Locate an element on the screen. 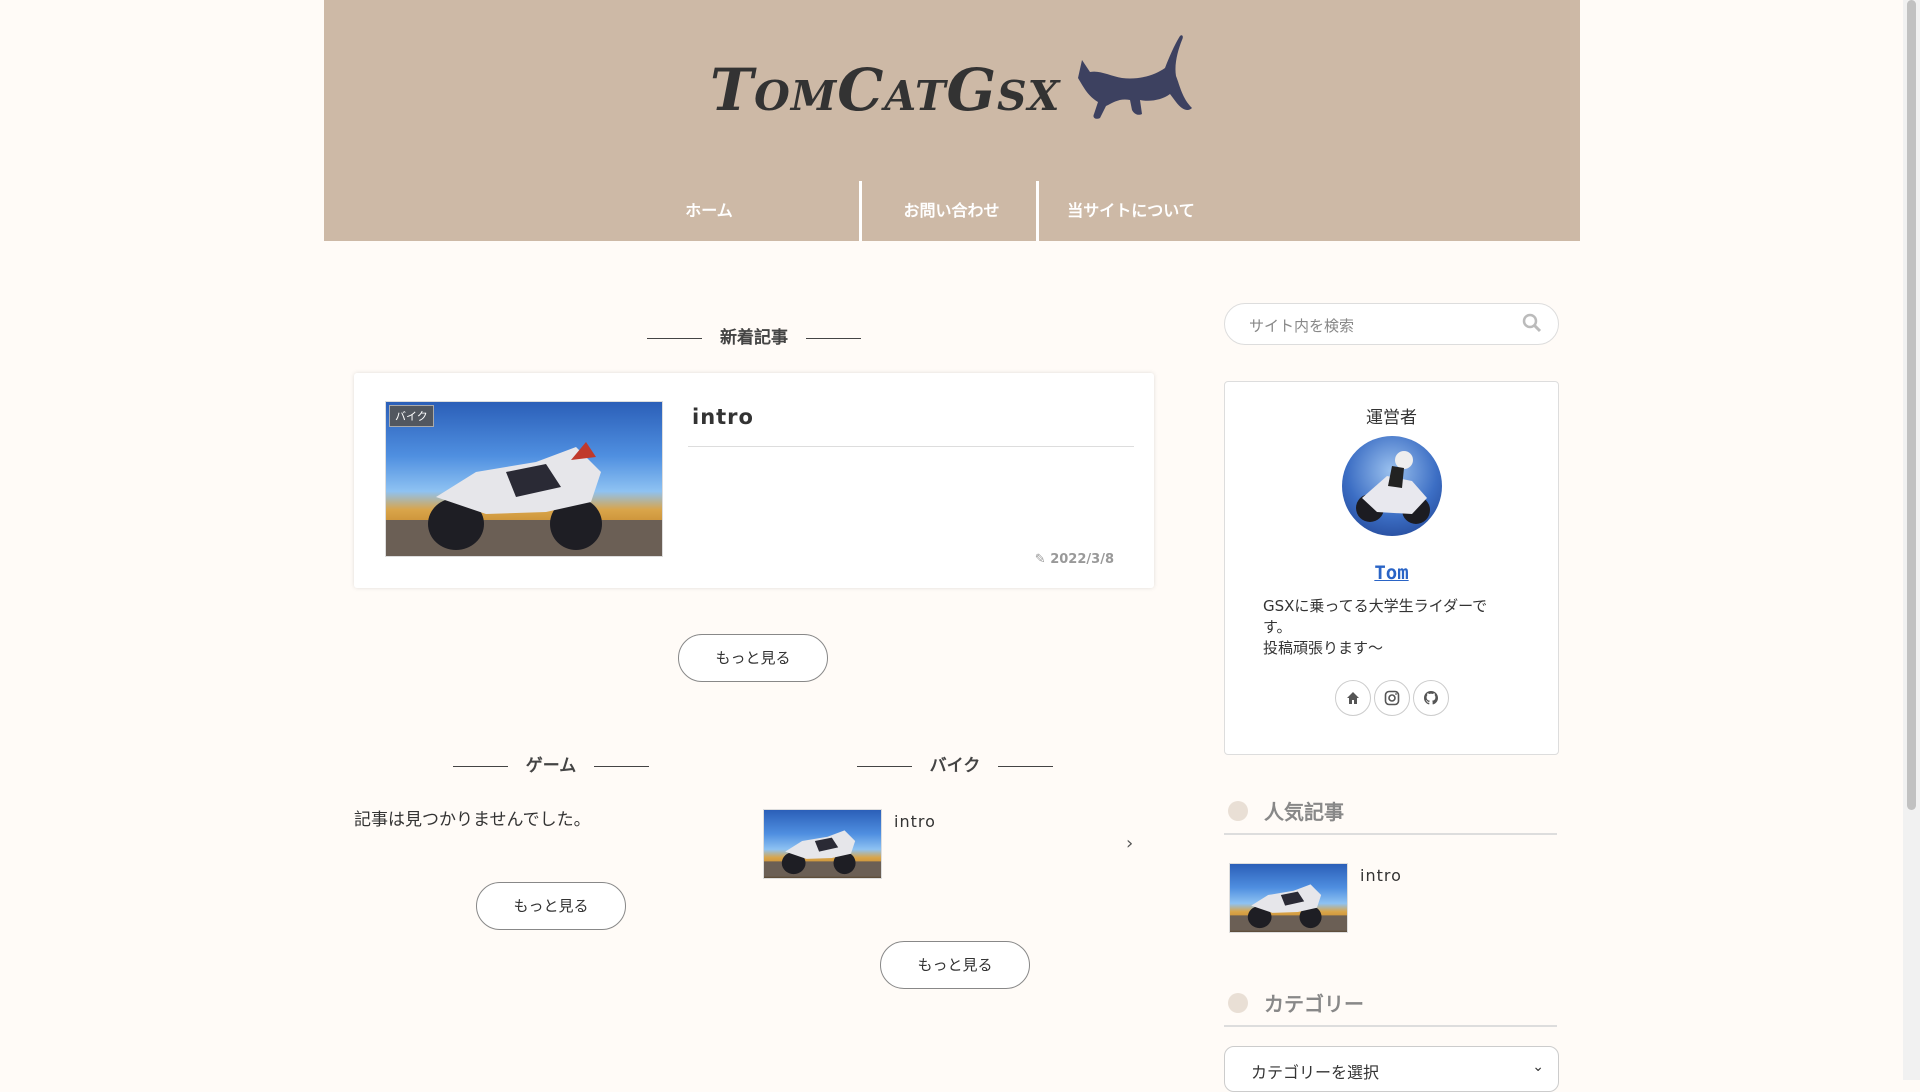 This screenshot has width=1920, height=1092. github-icon is located at coordinates (1431, 698).